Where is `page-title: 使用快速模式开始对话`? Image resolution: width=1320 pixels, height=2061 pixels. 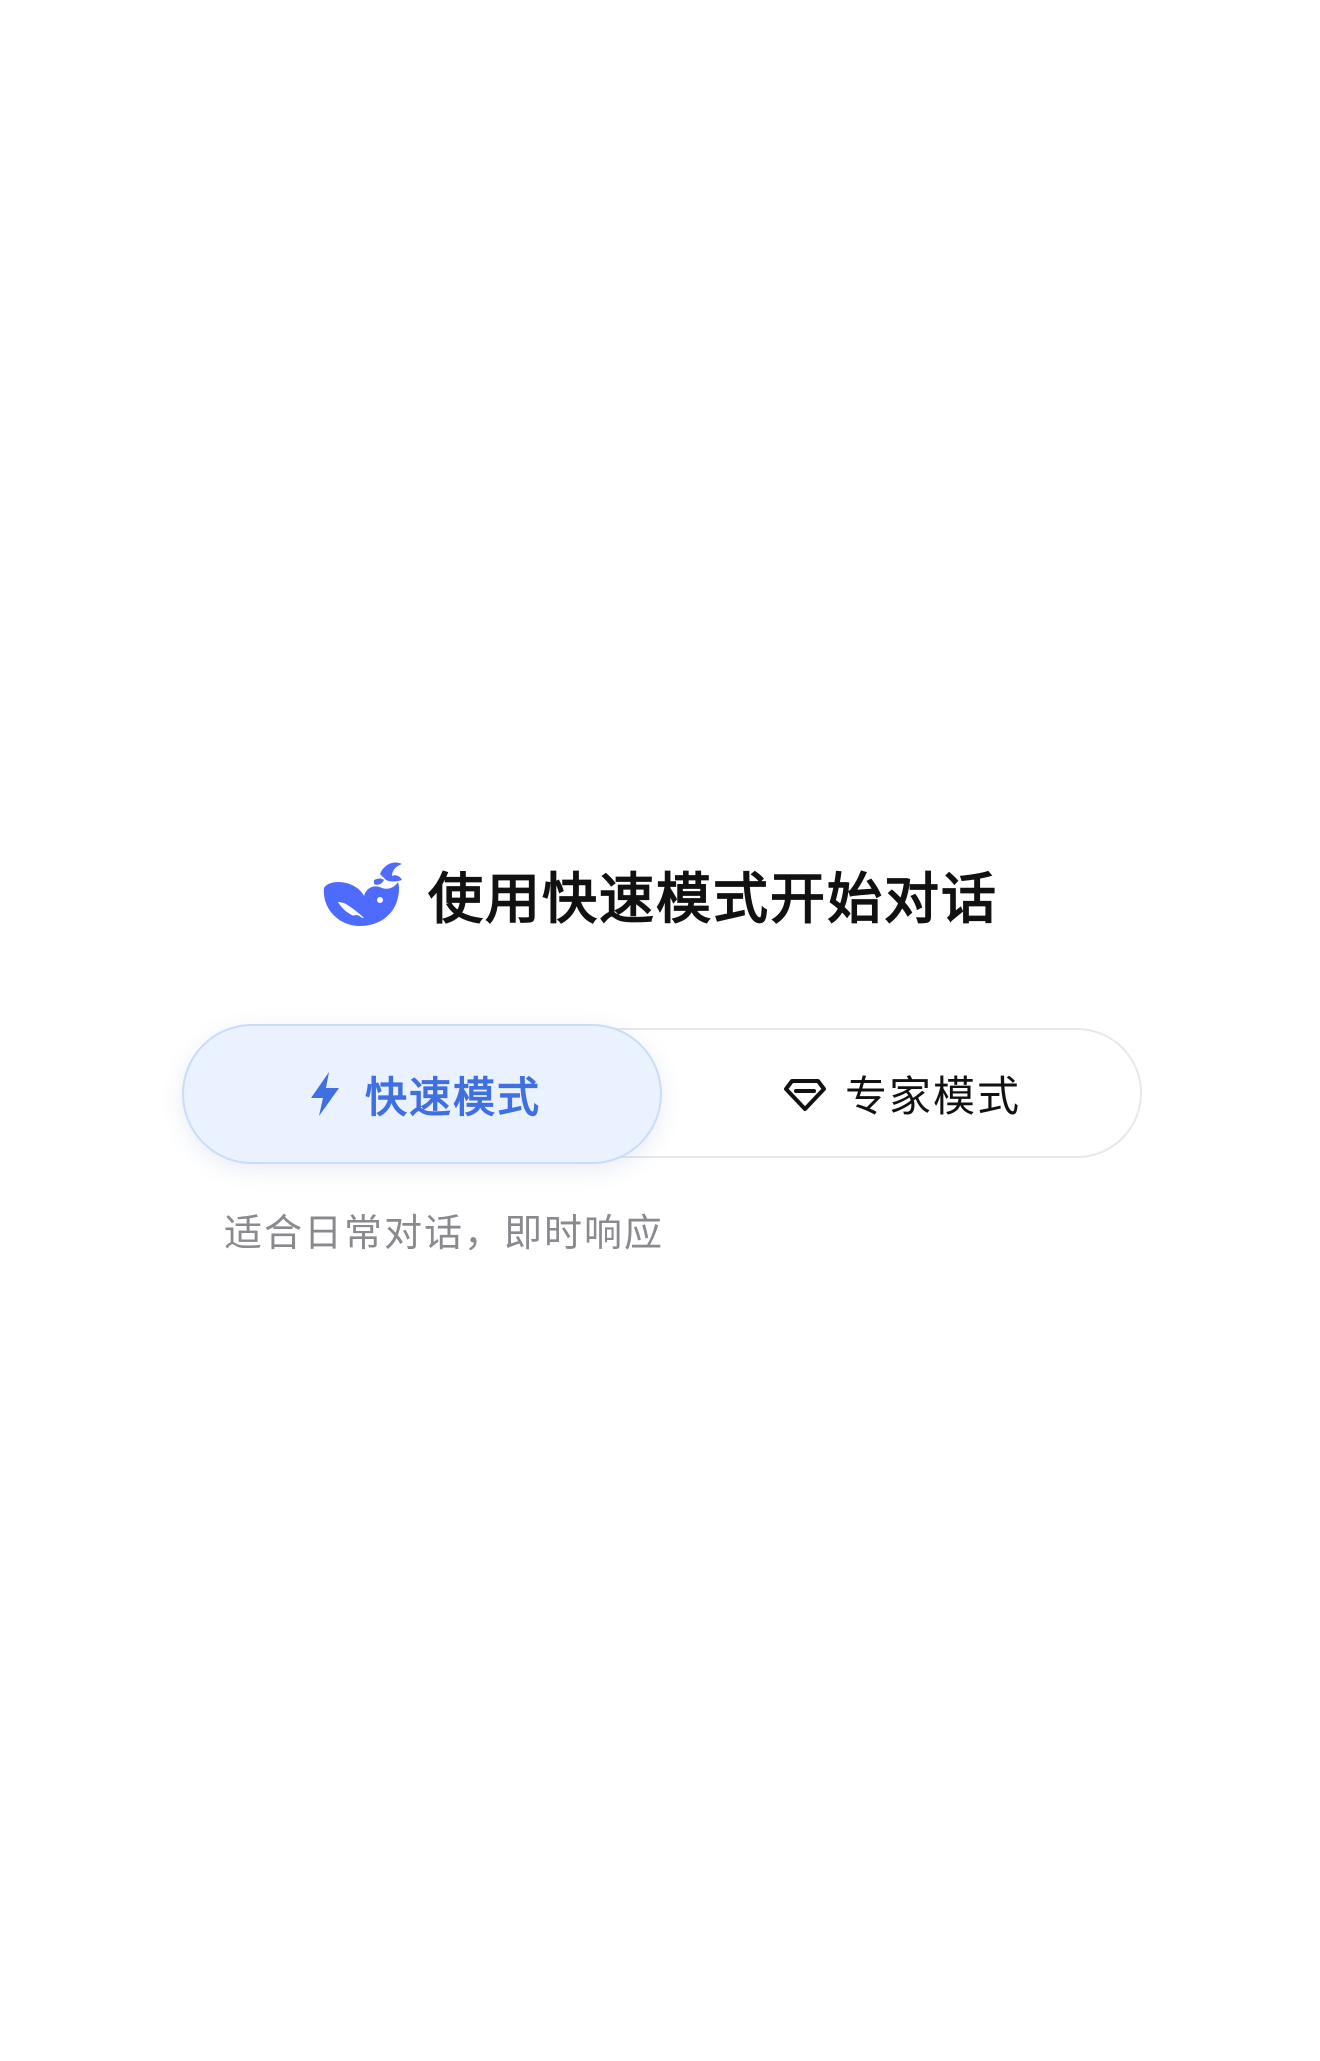 page-title: 使用快速模式开始对话 is located at coordinates (713, 899).